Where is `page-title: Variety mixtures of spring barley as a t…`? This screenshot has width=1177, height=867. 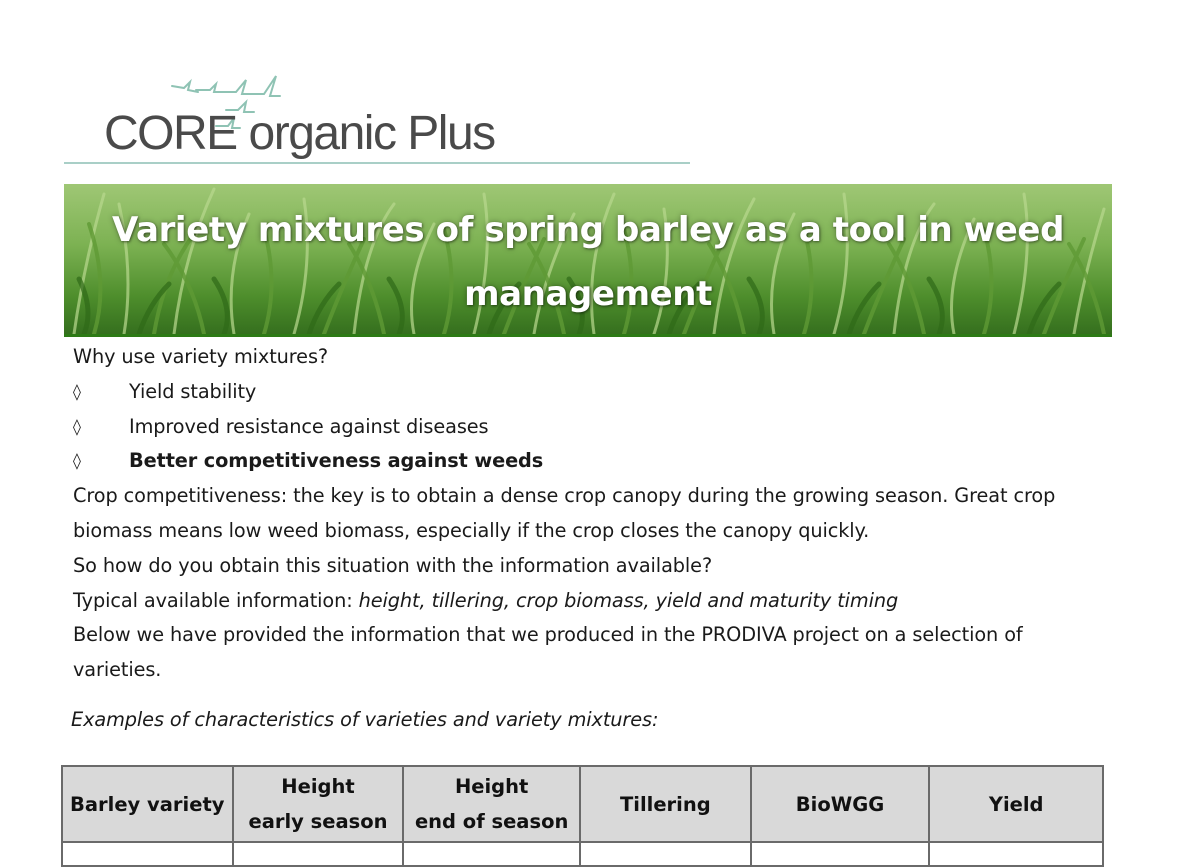
page-title: Variety mixtures of spring barley as a t… is located at coordinates (588, 262).